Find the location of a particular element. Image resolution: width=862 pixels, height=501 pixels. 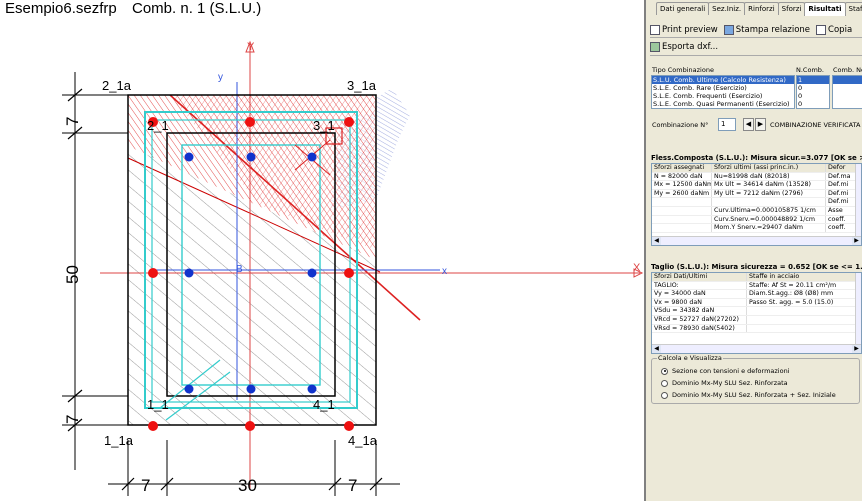

option-dominio-rinforzata: Dominio Mx-My SLU Sez. Rinforzata is located at coordinates (724, 383).